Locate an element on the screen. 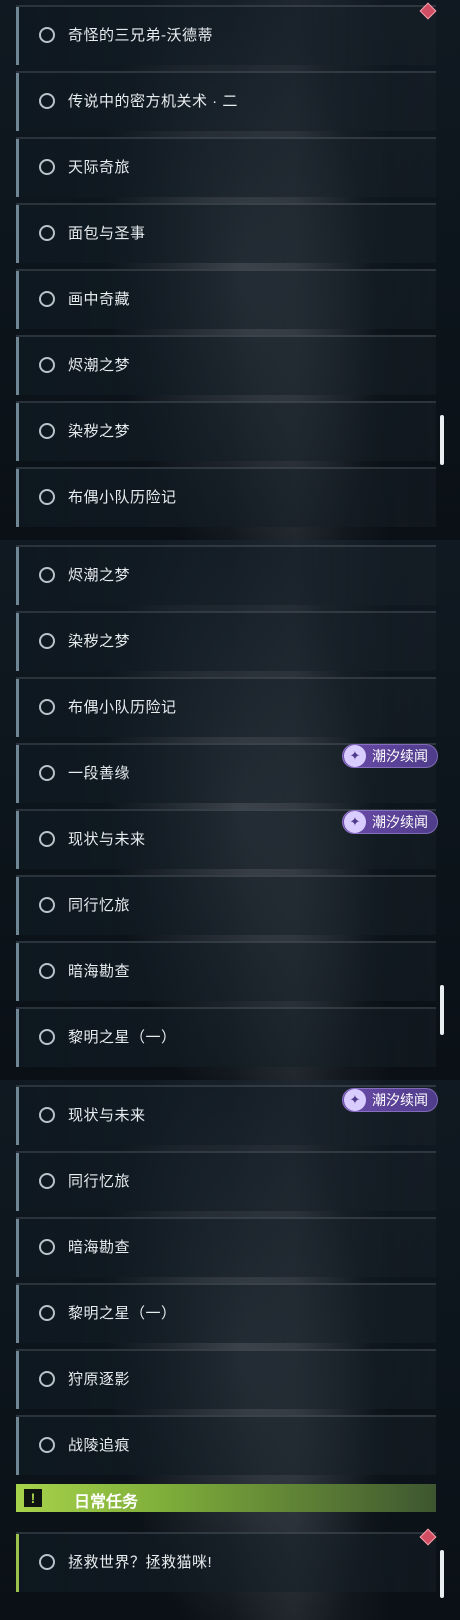 The height and width of the screenshot is (1620, 460). quest-row: 传说中的密方机关术 · 二 is located at coordinates (226, 101).